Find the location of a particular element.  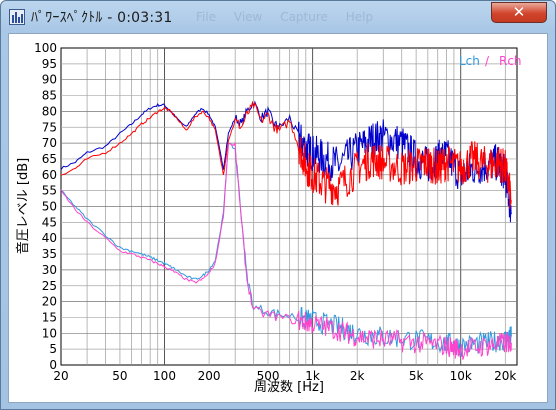

close-button: ✕ is located at coordinates (519, 12).